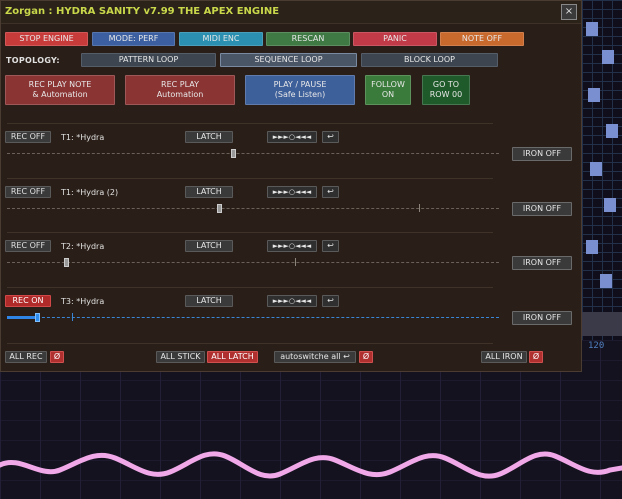  I want to click on bottom-value-label: 120, so click(596, 346).